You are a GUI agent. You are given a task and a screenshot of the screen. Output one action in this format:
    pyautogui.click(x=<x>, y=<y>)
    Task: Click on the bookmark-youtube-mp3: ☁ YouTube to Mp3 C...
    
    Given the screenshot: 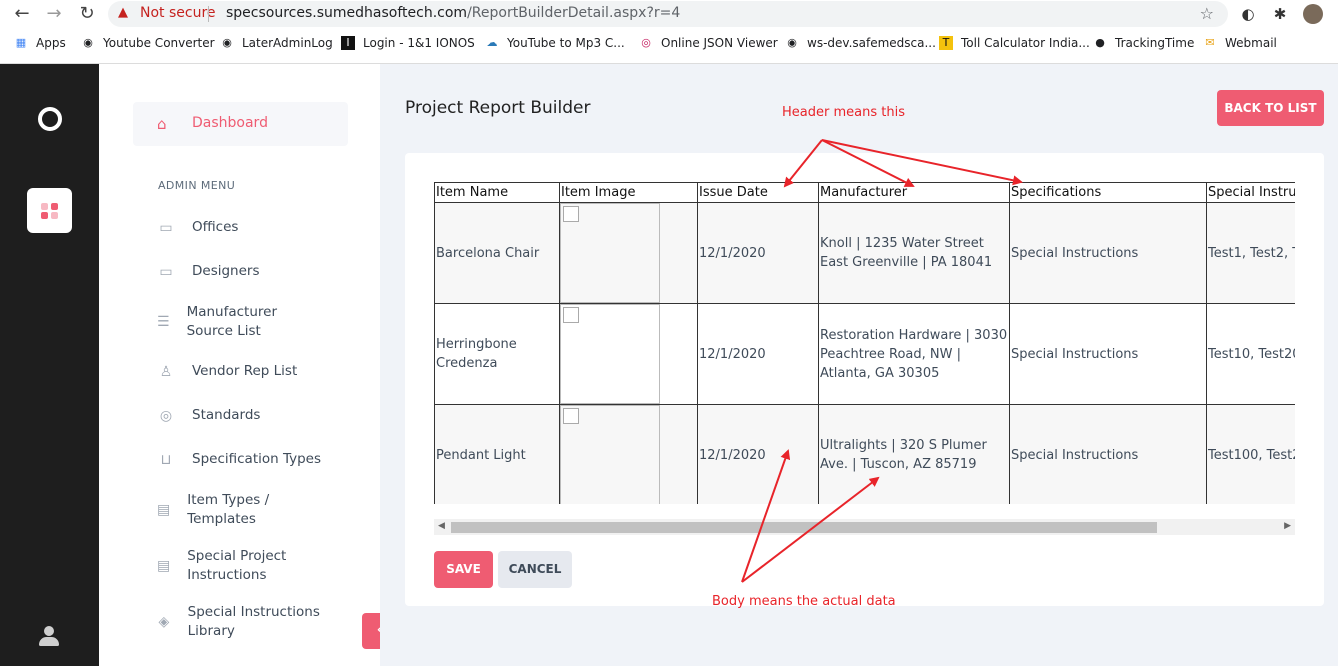 What is the action you would take?
    pyautogui.click(x=555, y=43)
    